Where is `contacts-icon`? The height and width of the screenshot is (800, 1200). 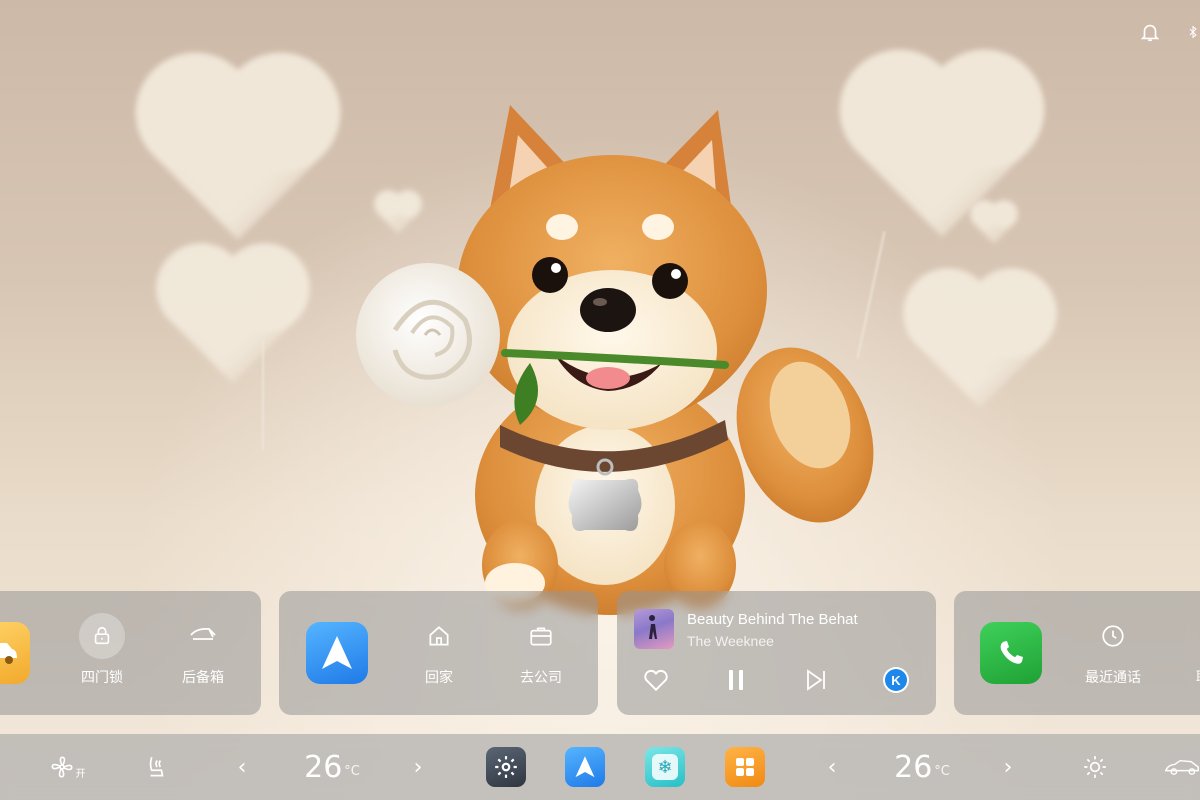 contacts-icon is located at coordinates (1190, 636).